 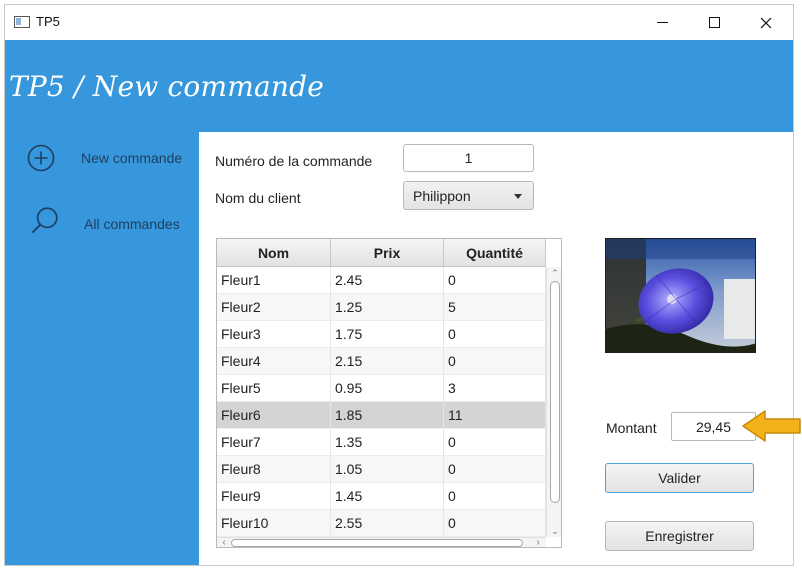 I want to click on table-row: Fleur3 1.75 0, so click(x=381, y=334).